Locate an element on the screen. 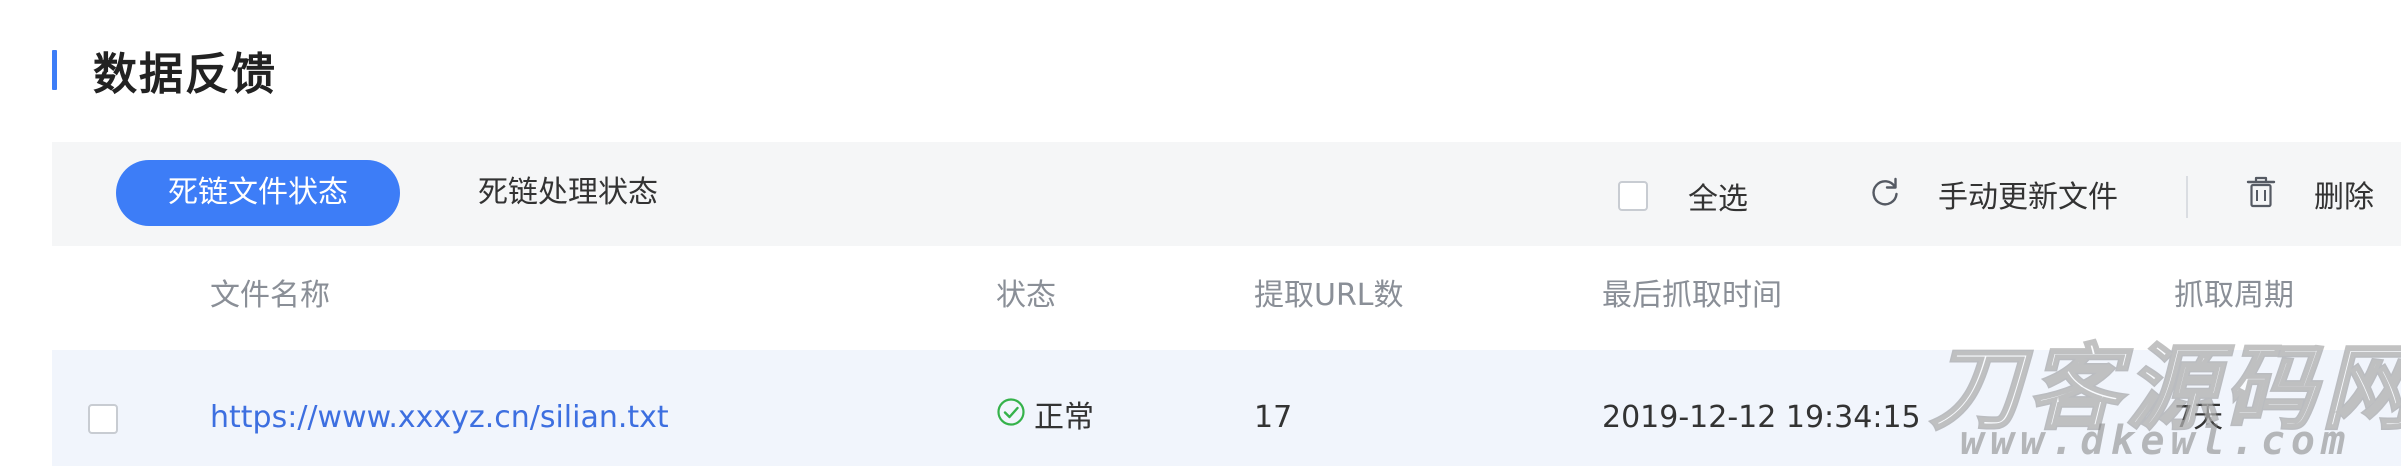 The height and width of the screenshot is (466, 2401). file-name-link: https://www.xxxyz.cn/silian.txt is located at coordinates (439, 418).